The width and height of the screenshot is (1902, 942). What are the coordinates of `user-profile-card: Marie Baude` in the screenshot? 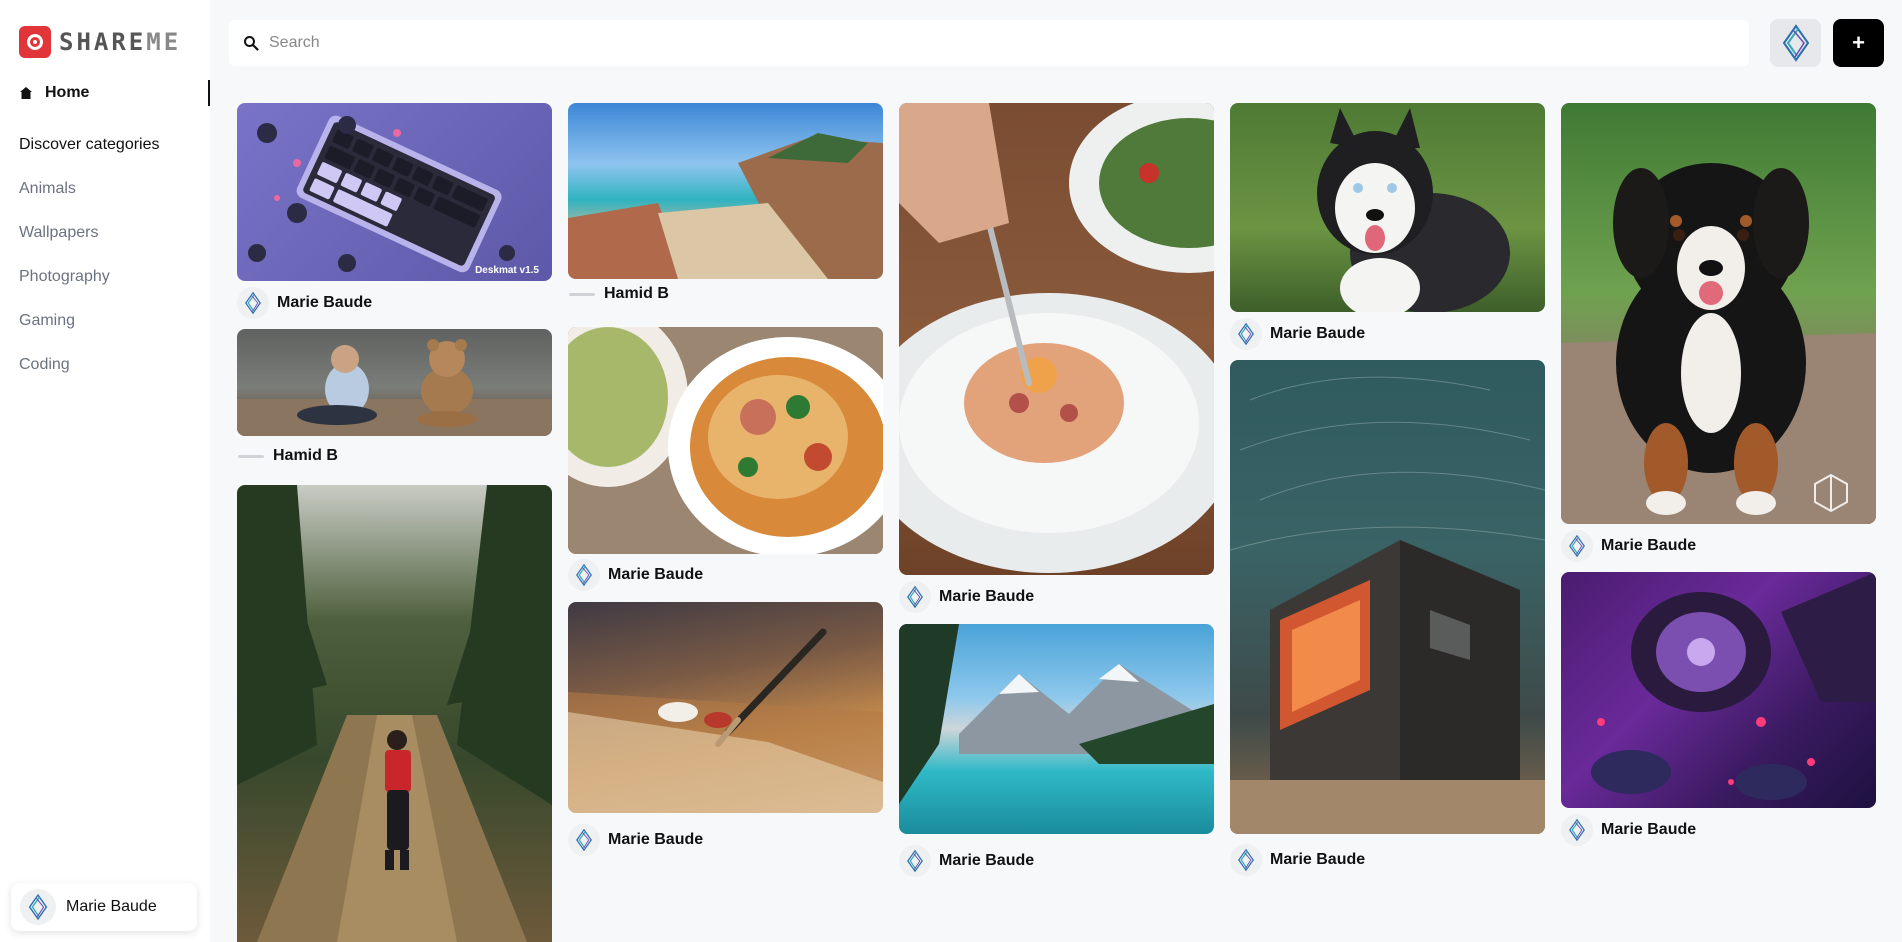 It's located at (104, 907).